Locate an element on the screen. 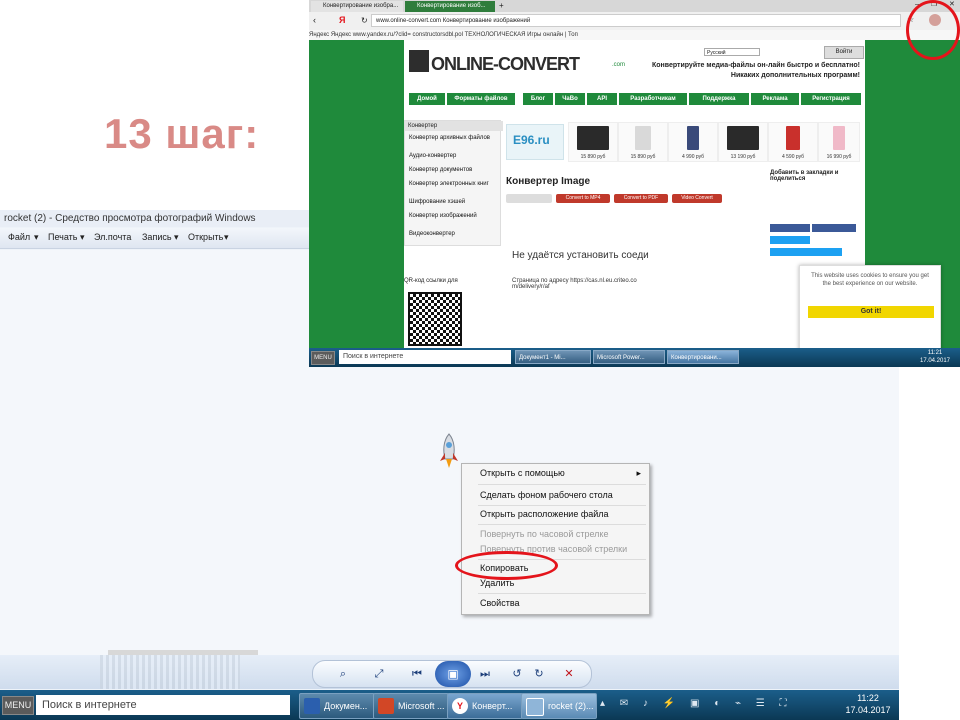 The height and width of the screenshot is (720, 960). new-tab-icon: + is located at coordinates (501, 6).